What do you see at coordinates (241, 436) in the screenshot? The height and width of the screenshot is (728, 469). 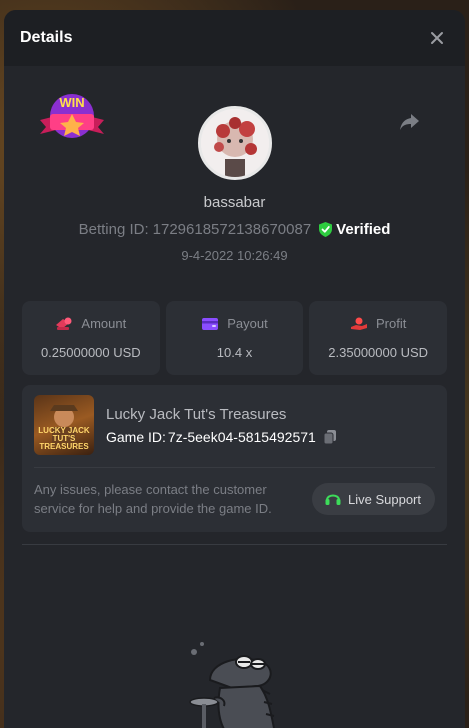 I see `game-id-value: 7z-5eek04-5815492571` at bounding box center [241, 436].